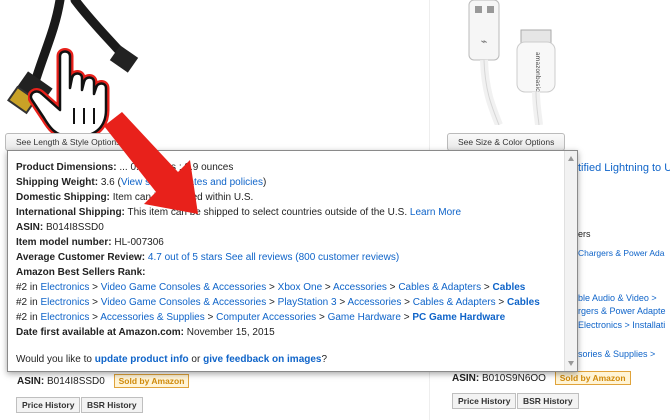 This screenshot has height=420, width=670. Describe the element at coordinates (100, 332) in the screenshot. I see `date-available-label: Date first available at Amazon.com:` at that location.